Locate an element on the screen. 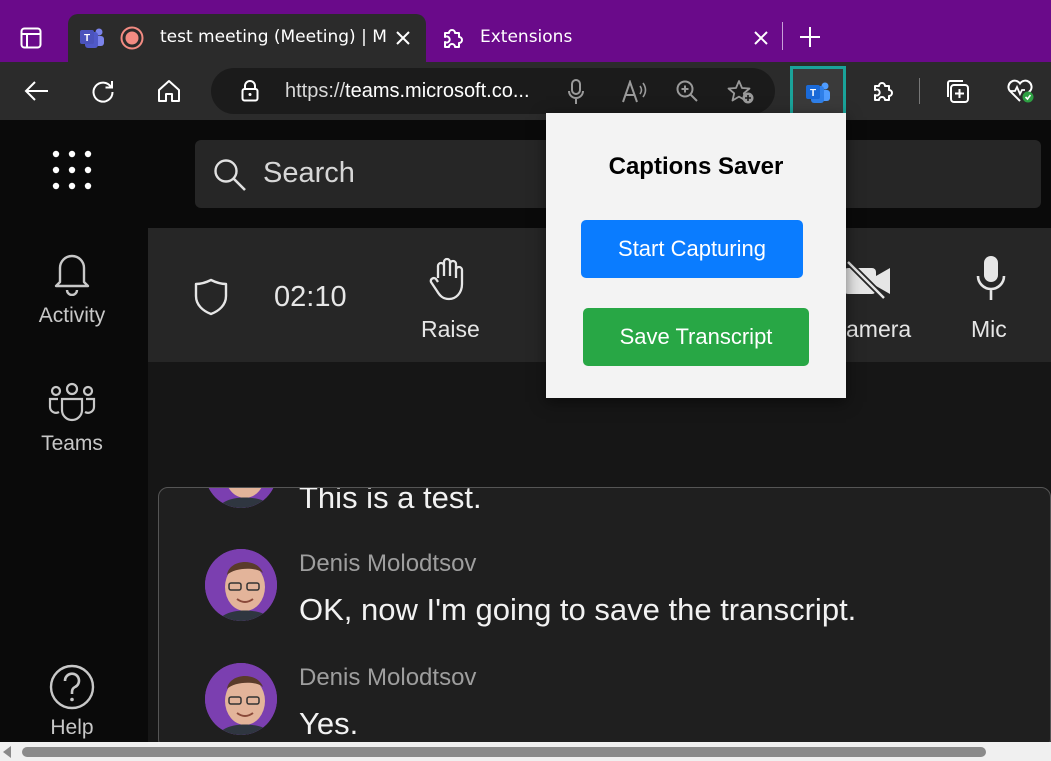 The height and width of the screenshot is (761, 1051). horizontal-scrollbar is located at coordinates (525, 751).